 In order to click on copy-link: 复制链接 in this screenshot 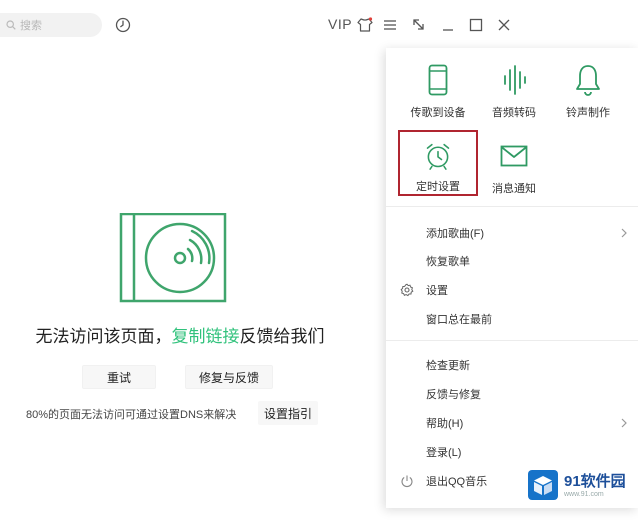, I will do `click(206, 336)`.